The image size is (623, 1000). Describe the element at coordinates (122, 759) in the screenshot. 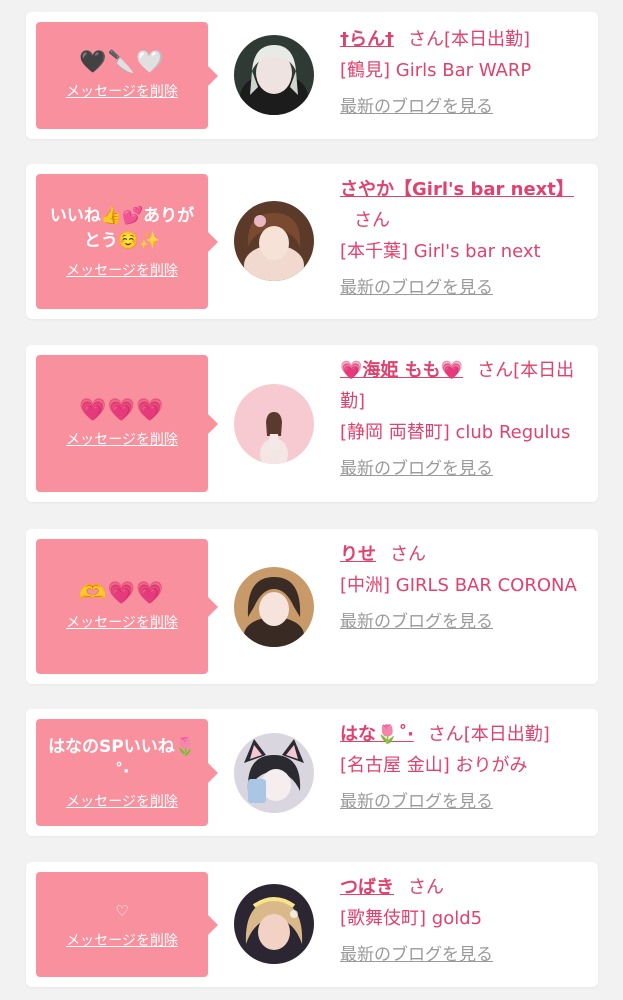

I see `message-text: はなのSPいいね🌷˚‧` at that location.